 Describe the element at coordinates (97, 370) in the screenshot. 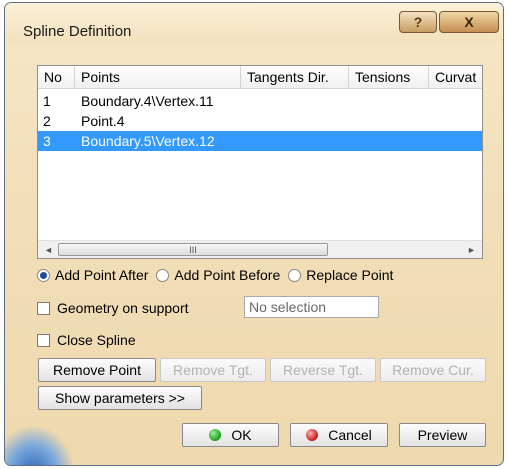

I see `remove-point-button: Remove Point` at that location.